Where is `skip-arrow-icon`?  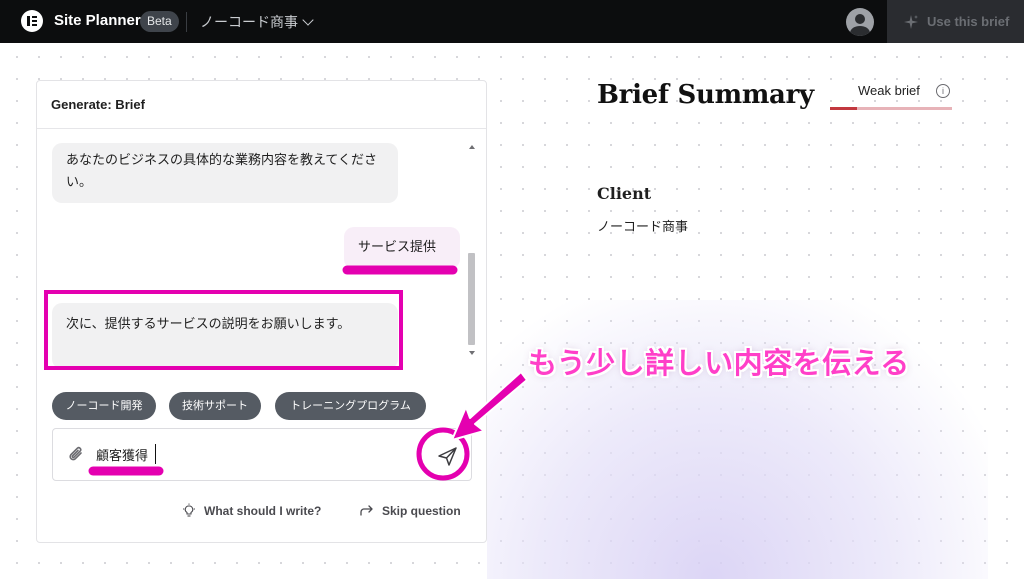
skip-arrow-icon is located at coordinates (366, 510).